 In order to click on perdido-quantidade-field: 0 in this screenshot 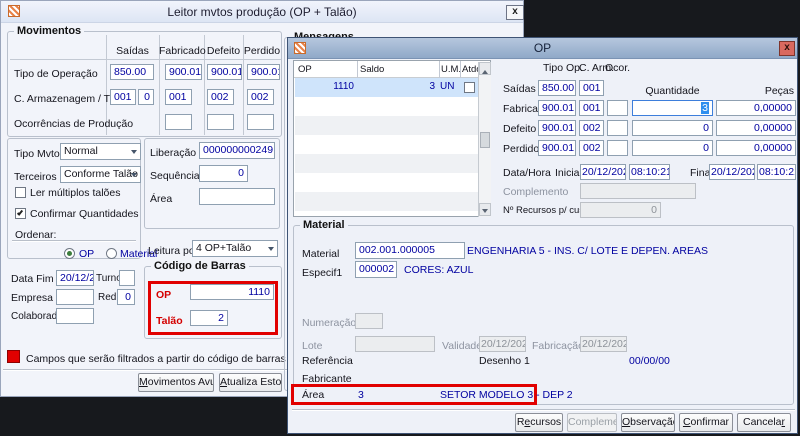, I will do `click(672, 148)`.